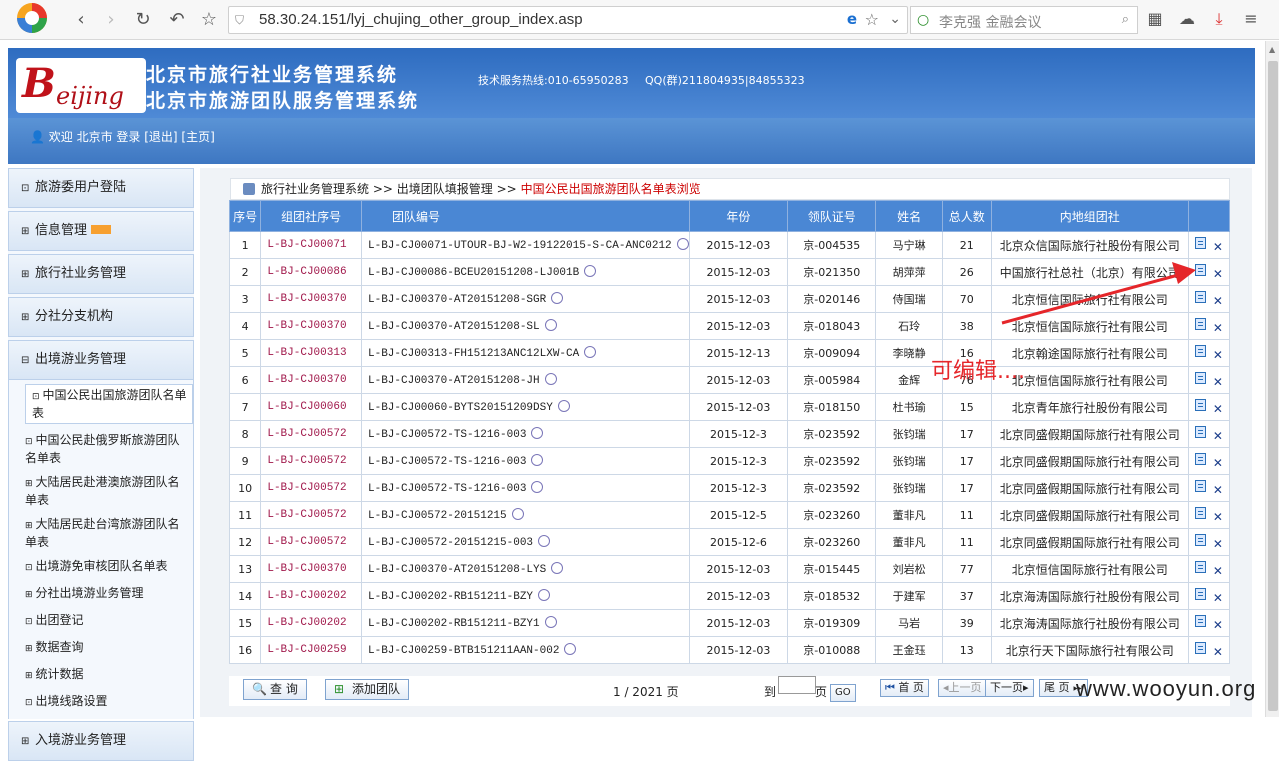 This screenshot has width=1279, height=761. What do you see at coordinates (177, 20) in the screenshot?
I see `undo-icon: ↶` at bounding box center [177, 20].